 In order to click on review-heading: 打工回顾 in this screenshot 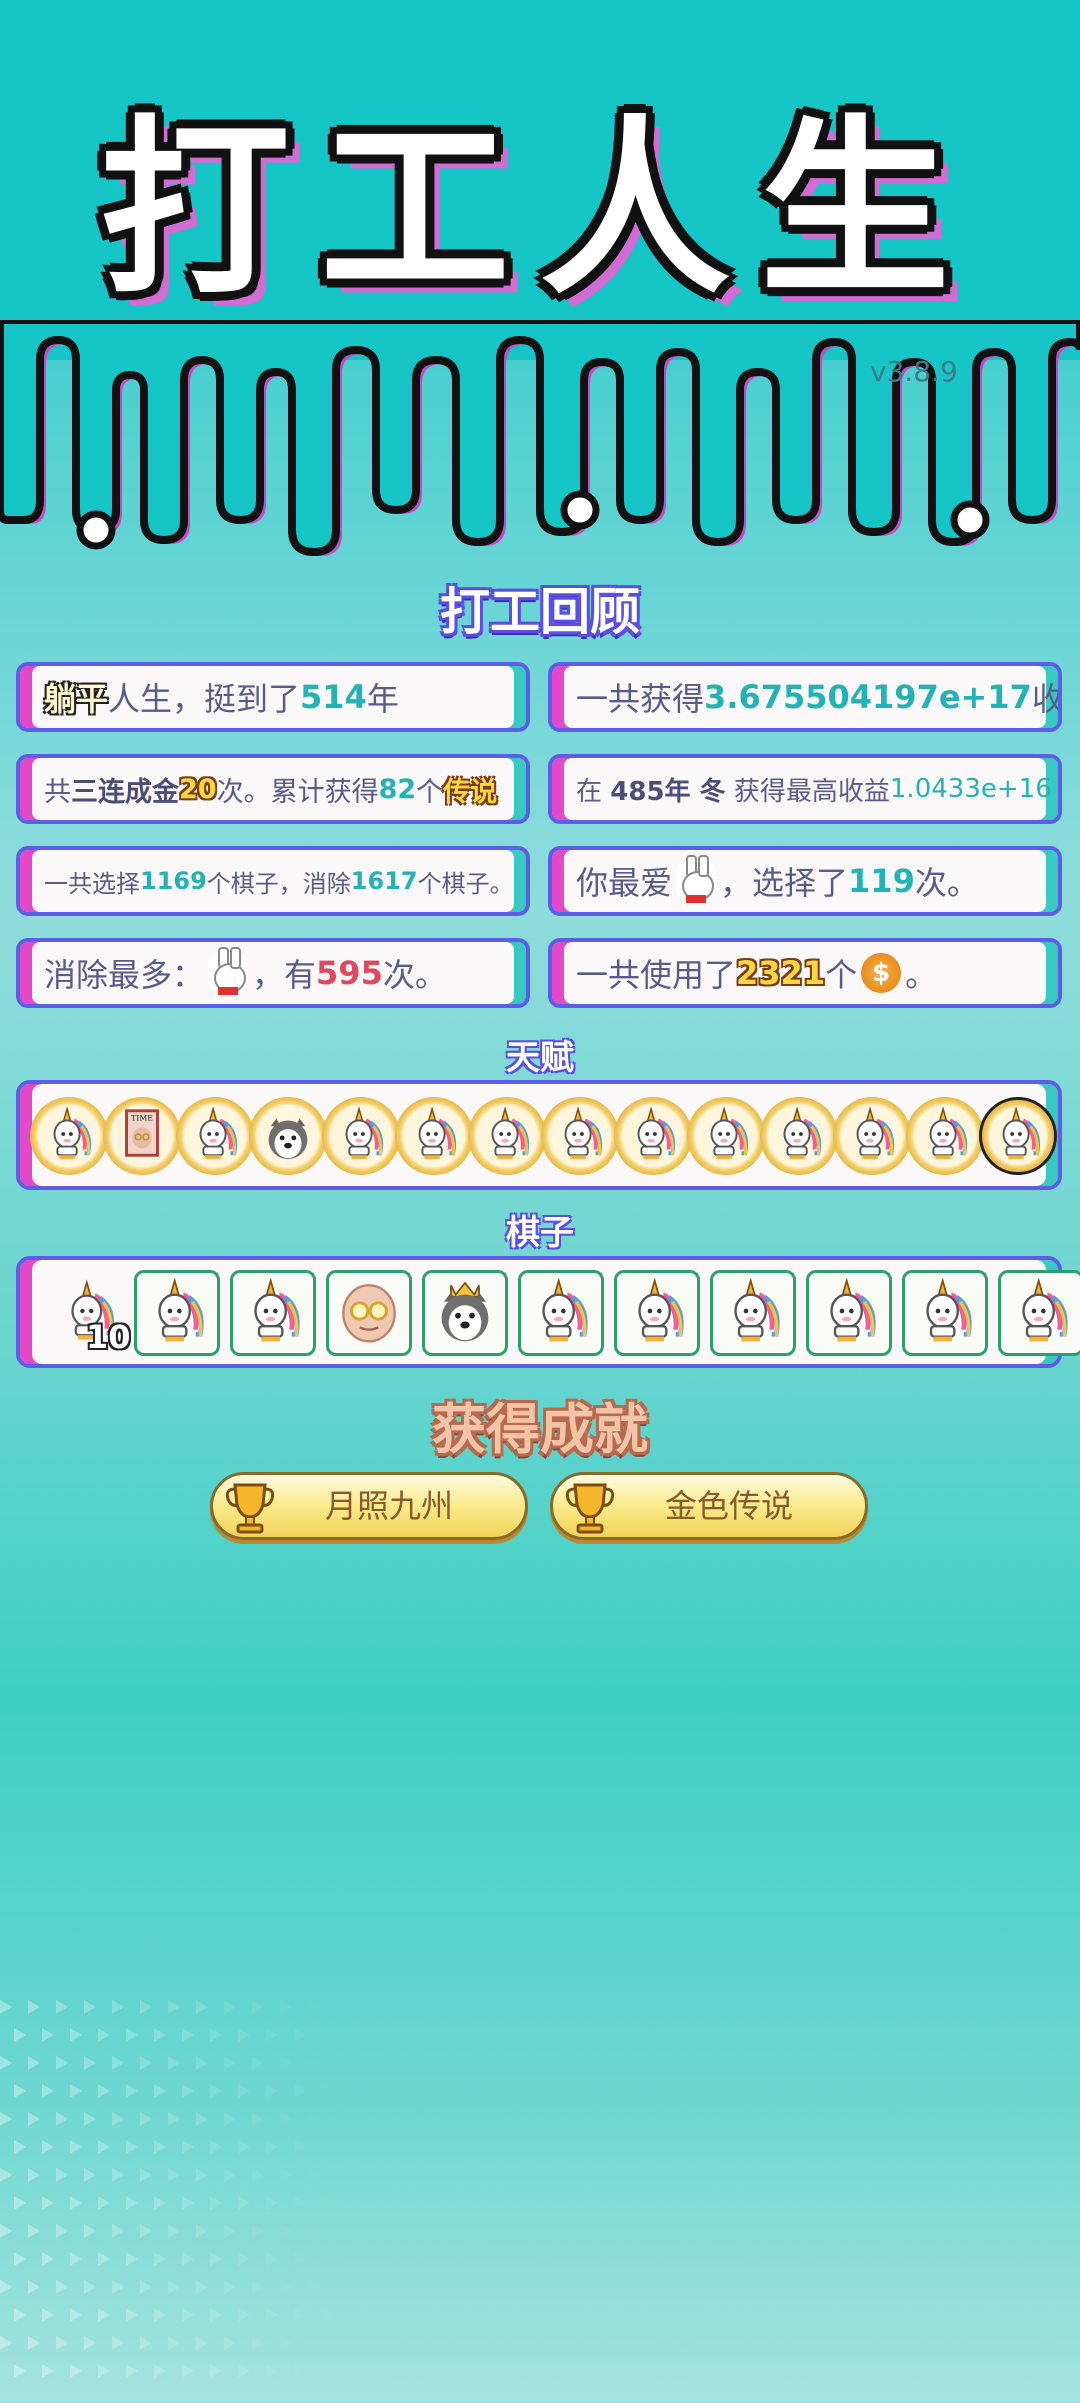, I will do `click(540, 612)`.